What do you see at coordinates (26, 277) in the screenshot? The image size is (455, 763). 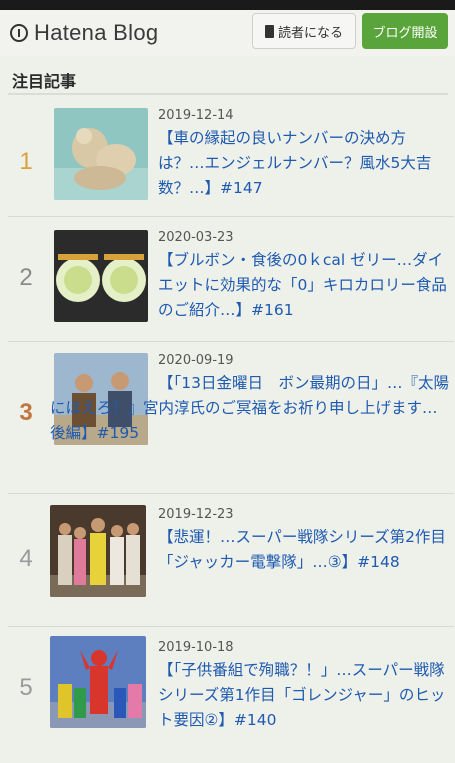 I see `rank-number: 2` at bounding box center [26, 277].